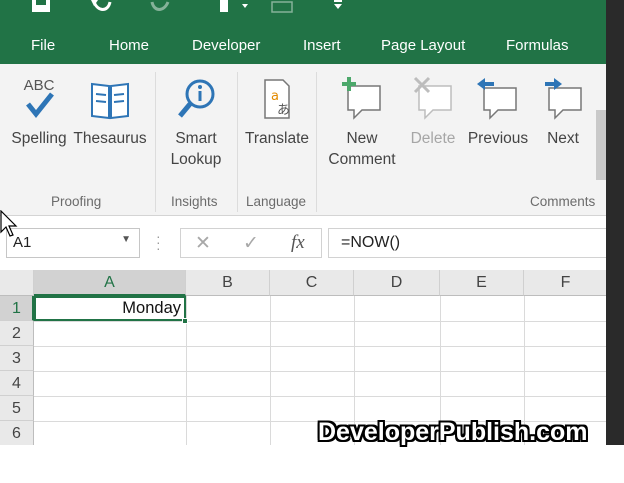 Image resolution: width=624 pixels, height=483 pixels. Describe the element at coordinates (110, 308) in the screenshot. I see `cell-a1: Monday` at that location.